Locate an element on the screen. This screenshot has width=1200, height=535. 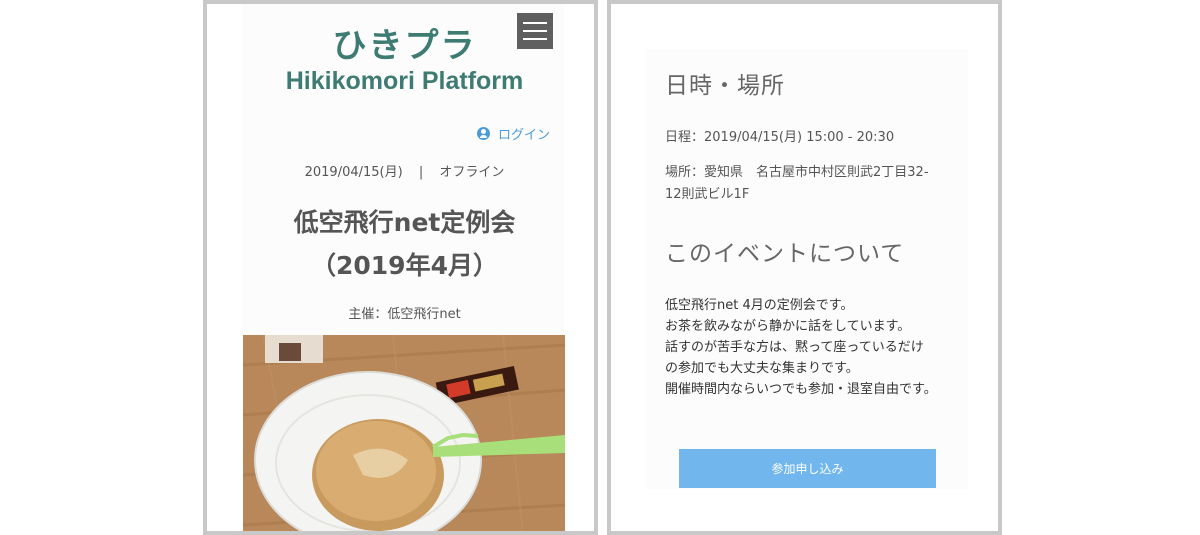
description-line: お茶を飲みながら静かに話をしています。 is located at coordinates (788, 326).